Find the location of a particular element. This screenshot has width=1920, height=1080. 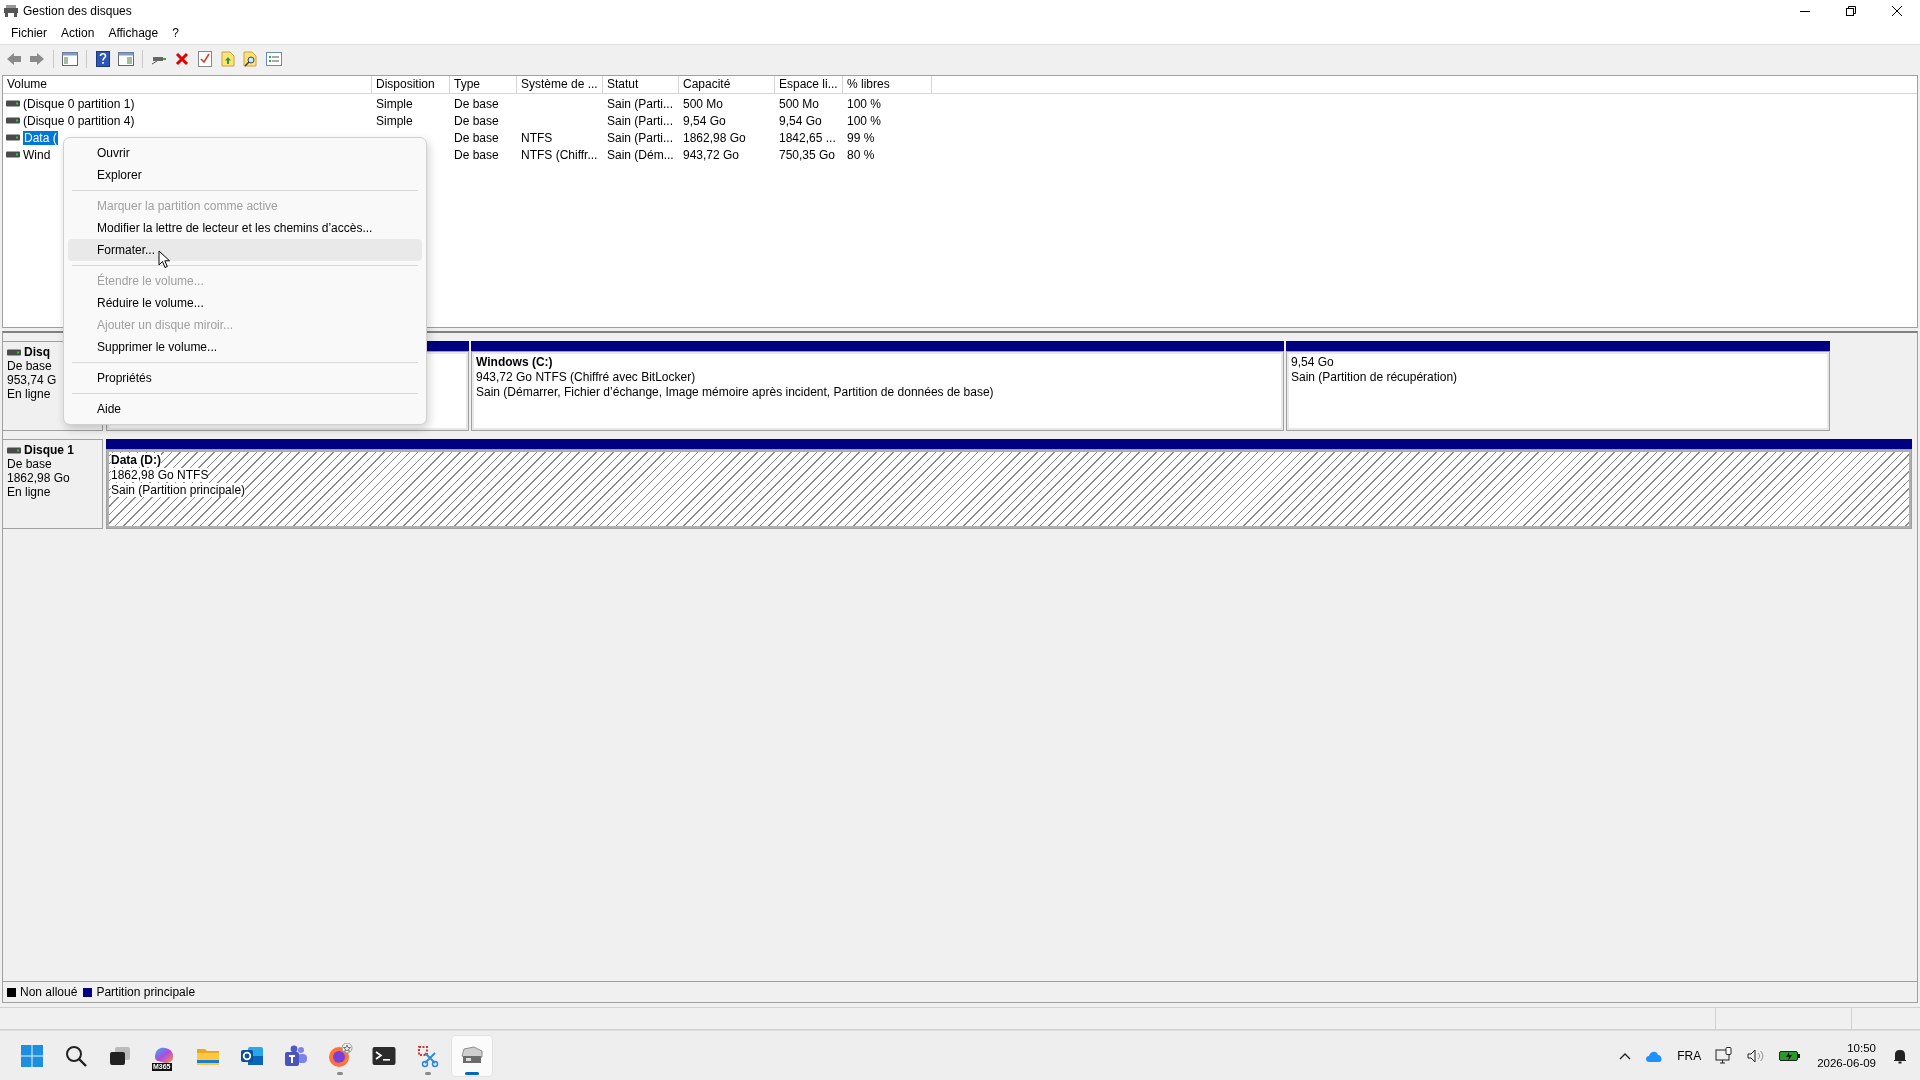

menu-item: Explorer is located at coordinates (245, 175).